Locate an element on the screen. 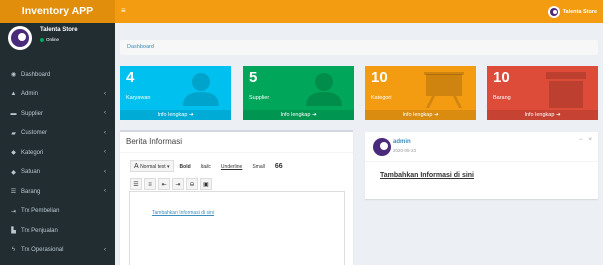 The width and height of the screenshot is (603, 265). sidebar-item-trx-operasional: ϟ Trx Operasional ‹ is located at coordinates (57, 251).